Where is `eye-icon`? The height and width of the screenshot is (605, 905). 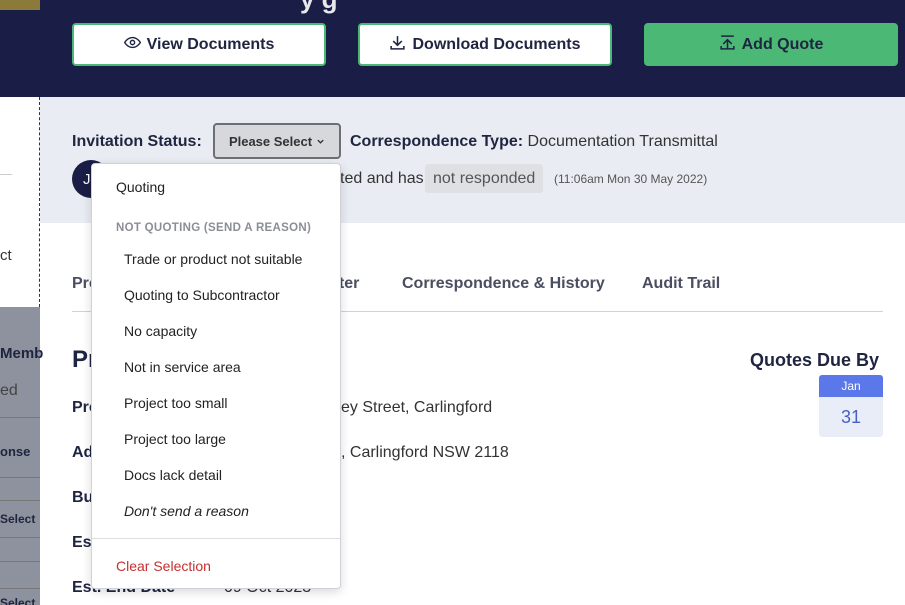 eye-icon is located at coordinates (132, 45).